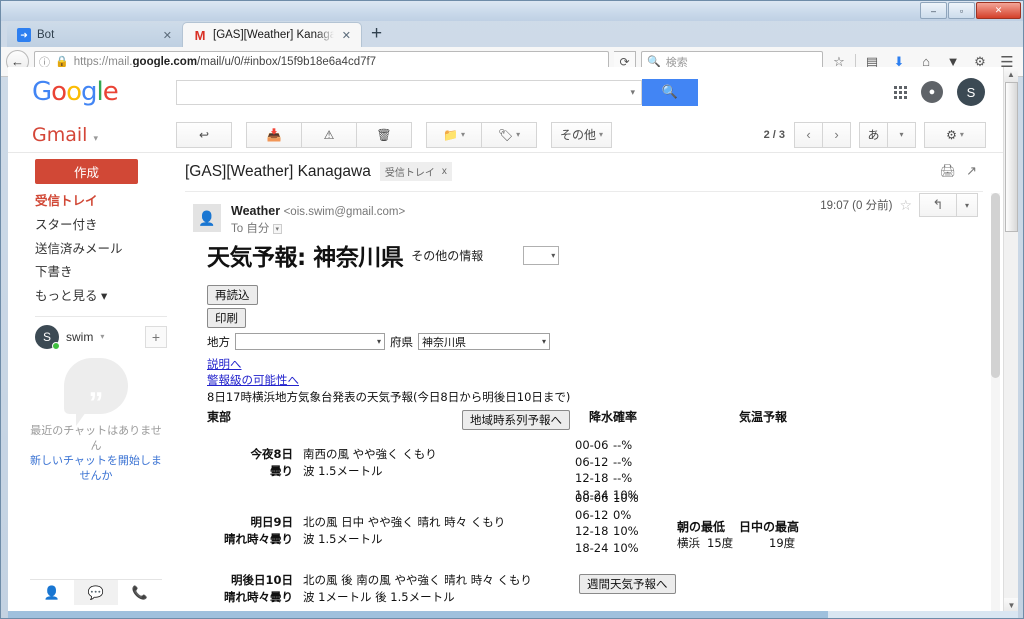 Image resolution: width=1024 pixels, height=619 pixels. I want to click on page-scrollbar: ▲ ▼, so click(1010, 340).